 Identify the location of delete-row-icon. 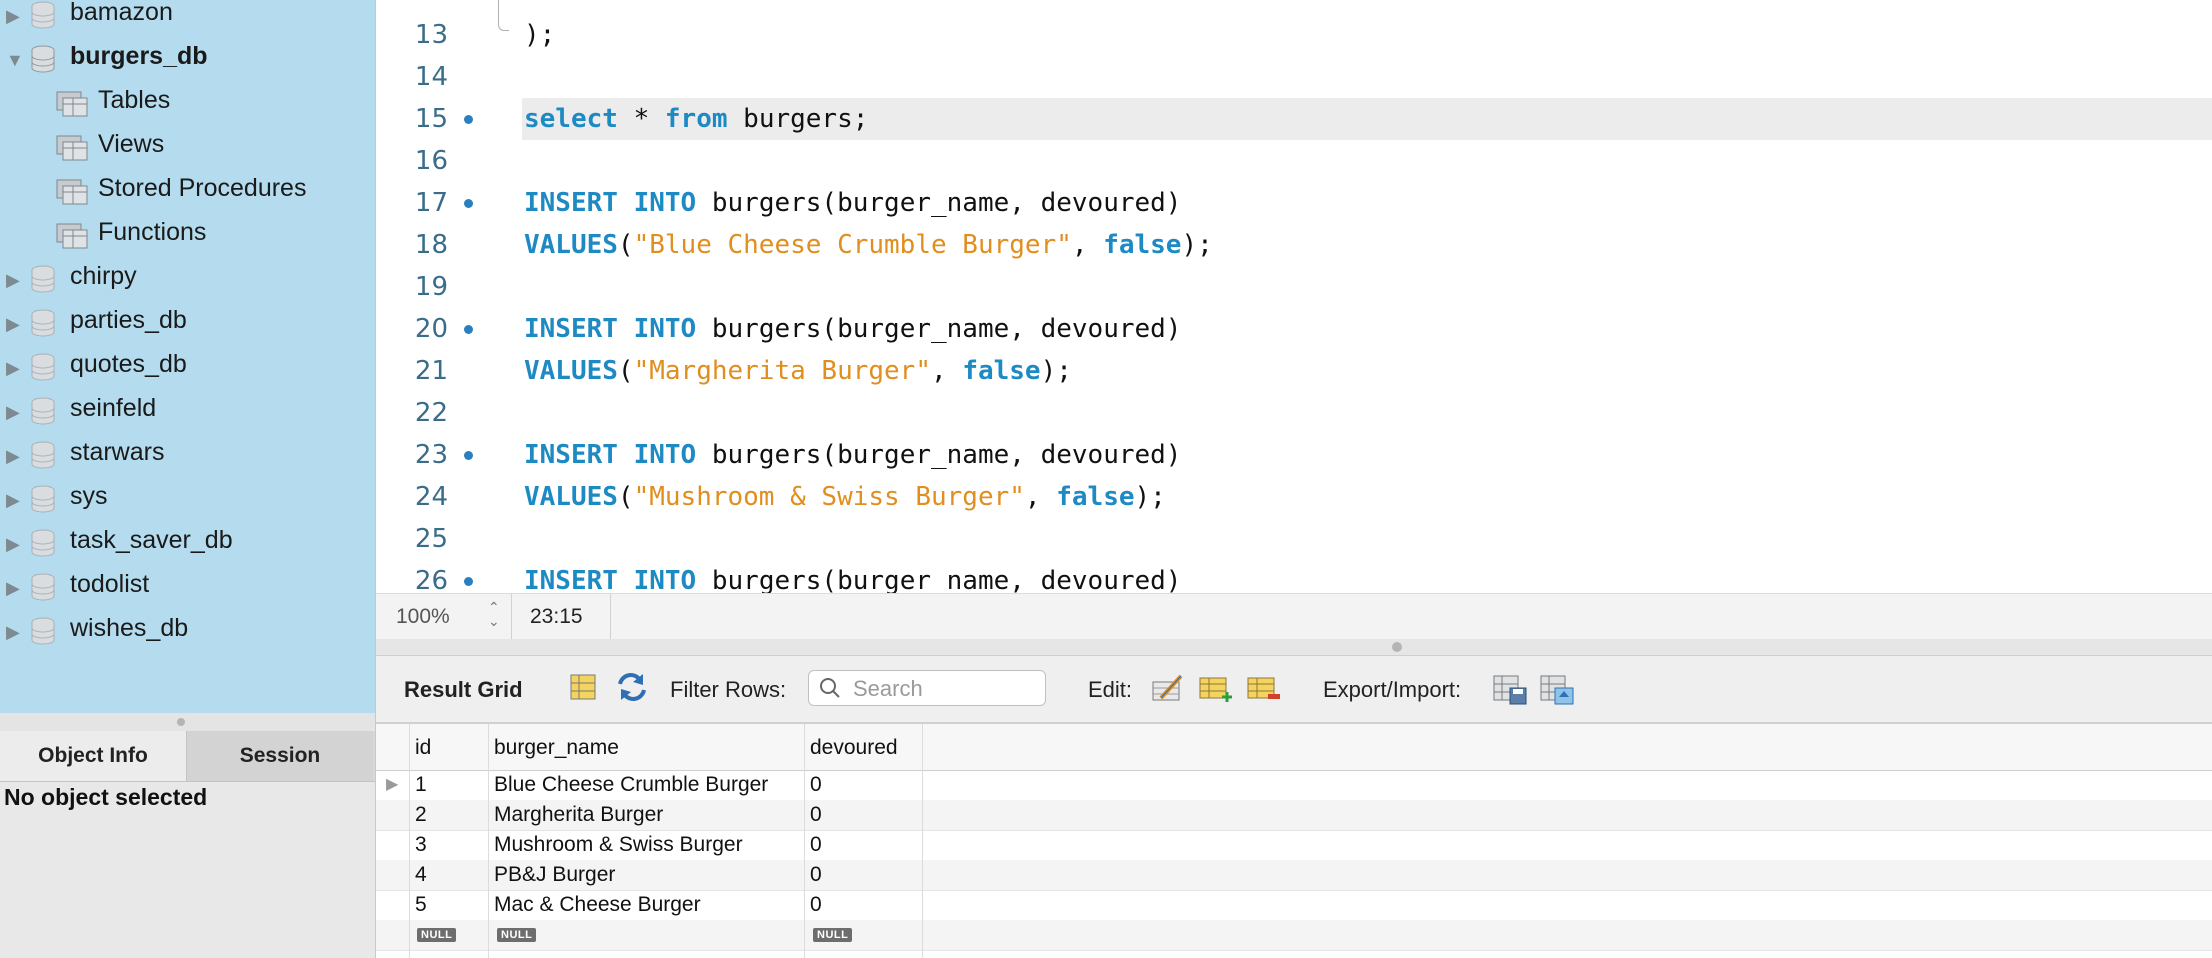
(1264, 688).